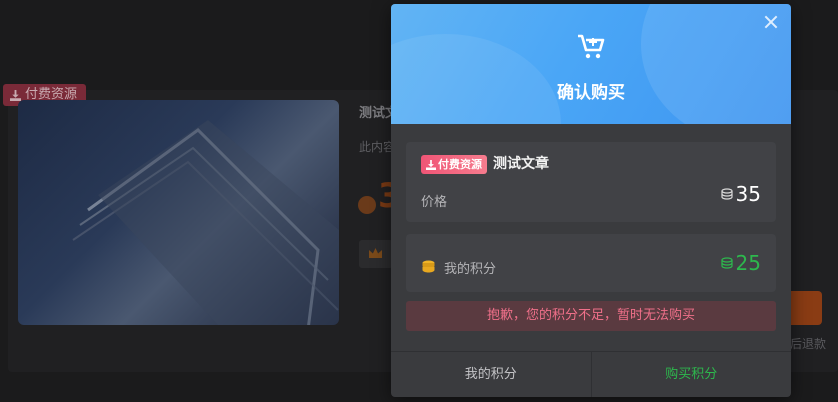 The height and width of the screenshot is (402, 838). I want to click on insufficient-points-warning: 抱歉，您的积分不足，暂时无法购买, so click(591, 316).